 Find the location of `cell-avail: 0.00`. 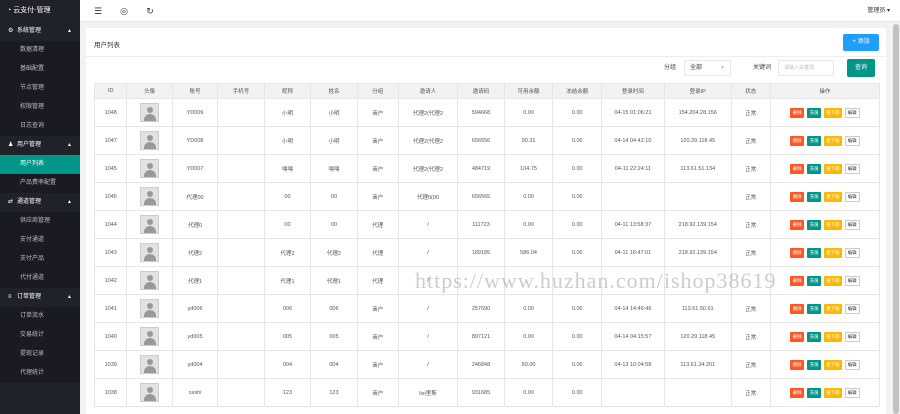

cell-avail: 0.00 is located at coordinates (528, 112).